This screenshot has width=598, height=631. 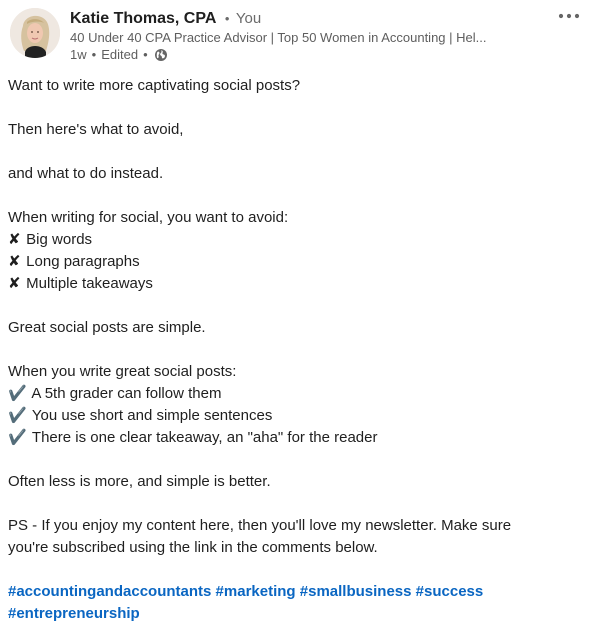 I want to click on do-item-text: You use short and simple sentences, so click(x=152, y=415).